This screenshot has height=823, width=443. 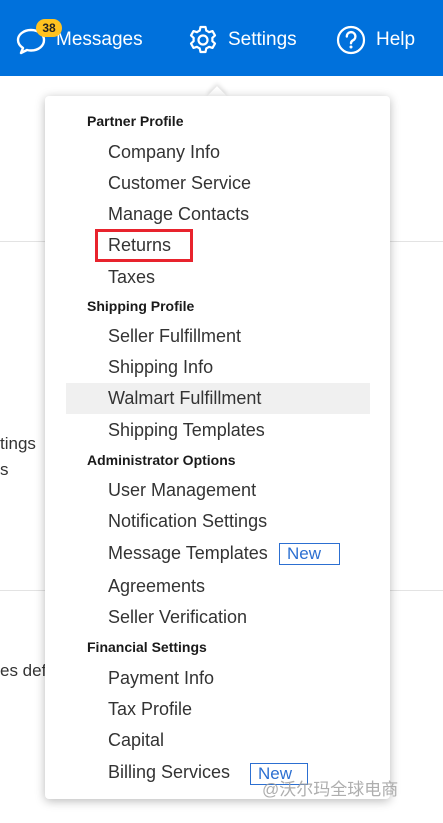 I want to click on help-label: Help, so click(x=396, y=39).